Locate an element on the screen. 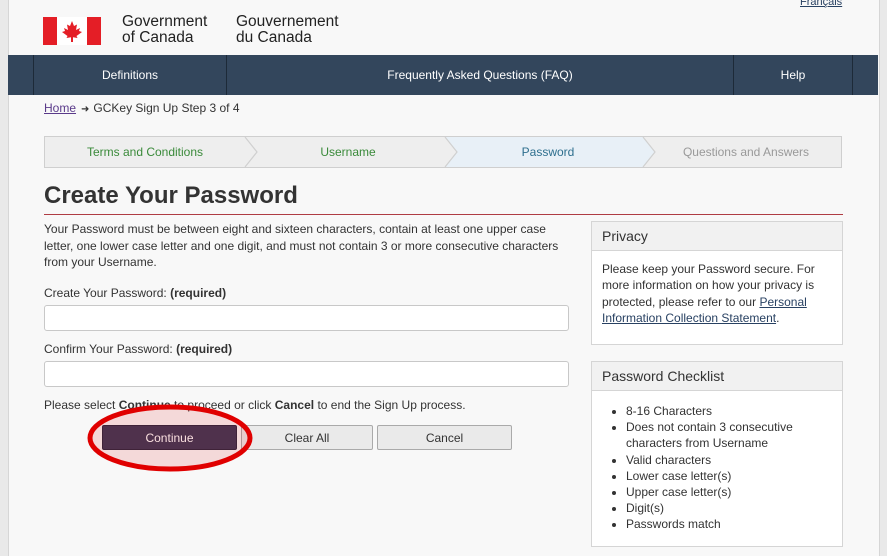  continue-button: Continue is located at coordinates (169, 437).